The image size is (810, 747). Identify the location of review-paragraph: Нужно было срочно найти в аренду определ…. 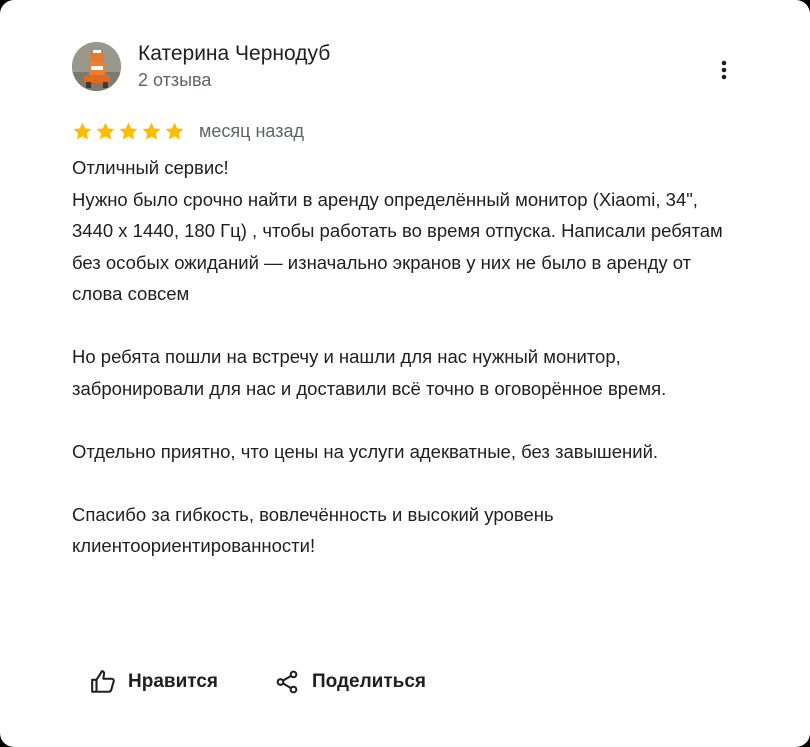
(397, 246).